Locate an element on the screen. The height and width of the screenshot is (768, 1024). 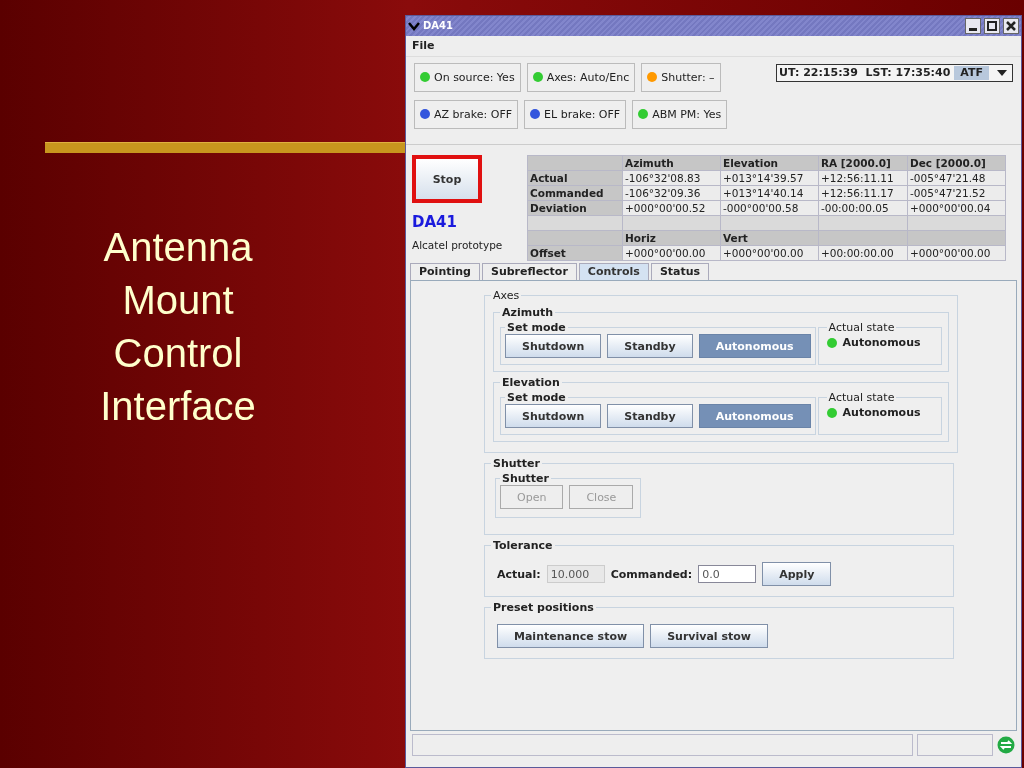
group-title: Elevation is located at coordinates (531, 383).